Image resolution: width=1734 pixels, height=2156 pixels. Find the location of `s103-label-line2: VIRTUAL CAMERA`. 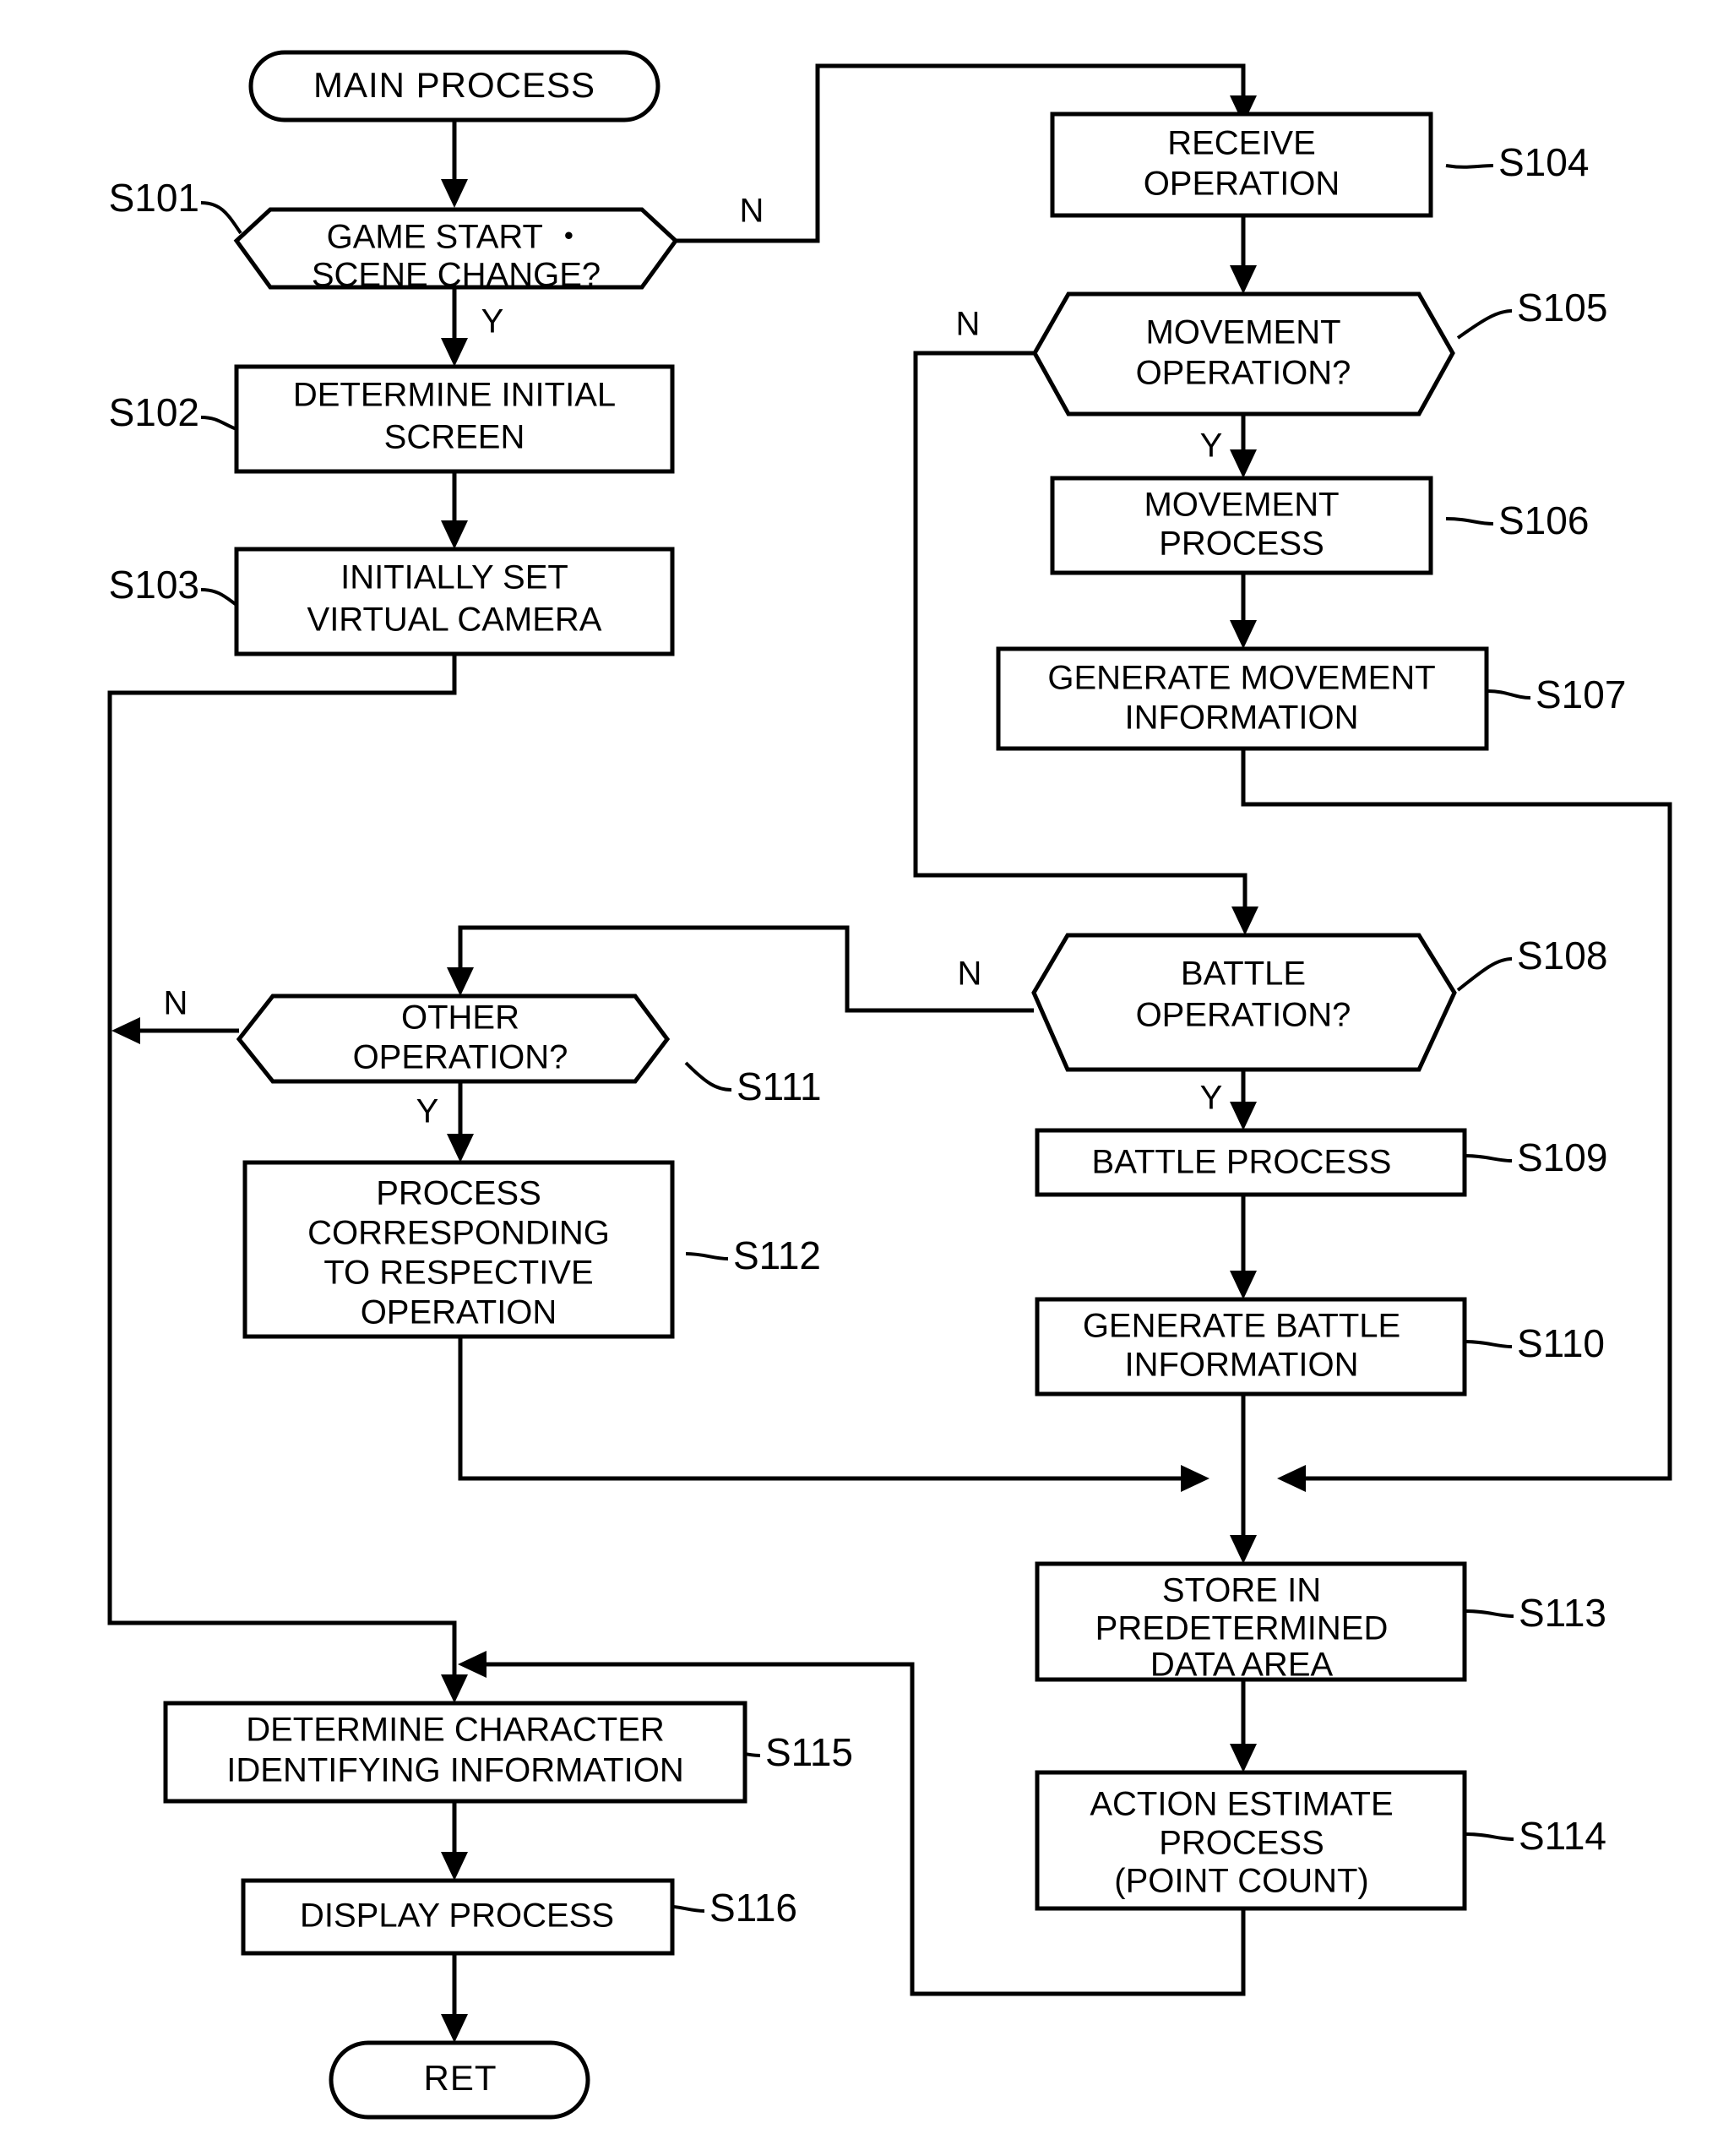

s103-label-line2: VIRTUAL CAMERA is located at coordinates (454, 620).